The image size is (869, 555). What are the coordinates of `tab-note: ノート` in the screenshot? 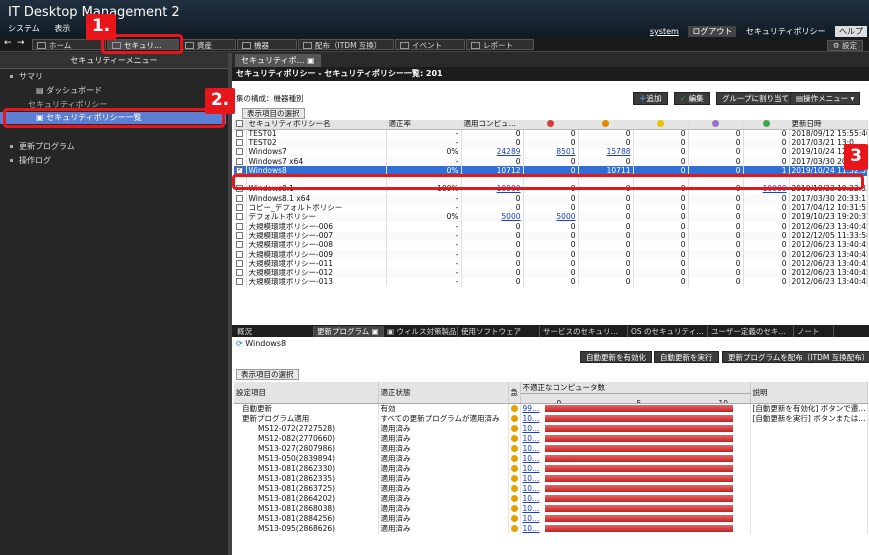 It's located at (814, 331).